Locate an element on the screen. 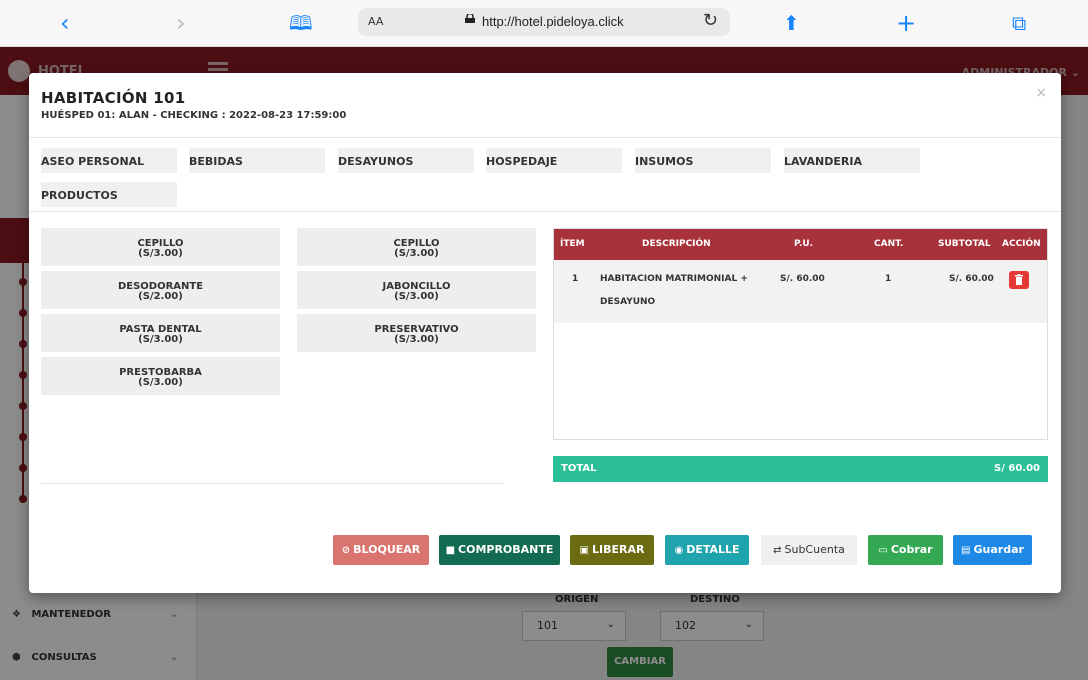  address-bar: AA http://hotel.pideloya.click ↻ is located at coordinates (544, 22).